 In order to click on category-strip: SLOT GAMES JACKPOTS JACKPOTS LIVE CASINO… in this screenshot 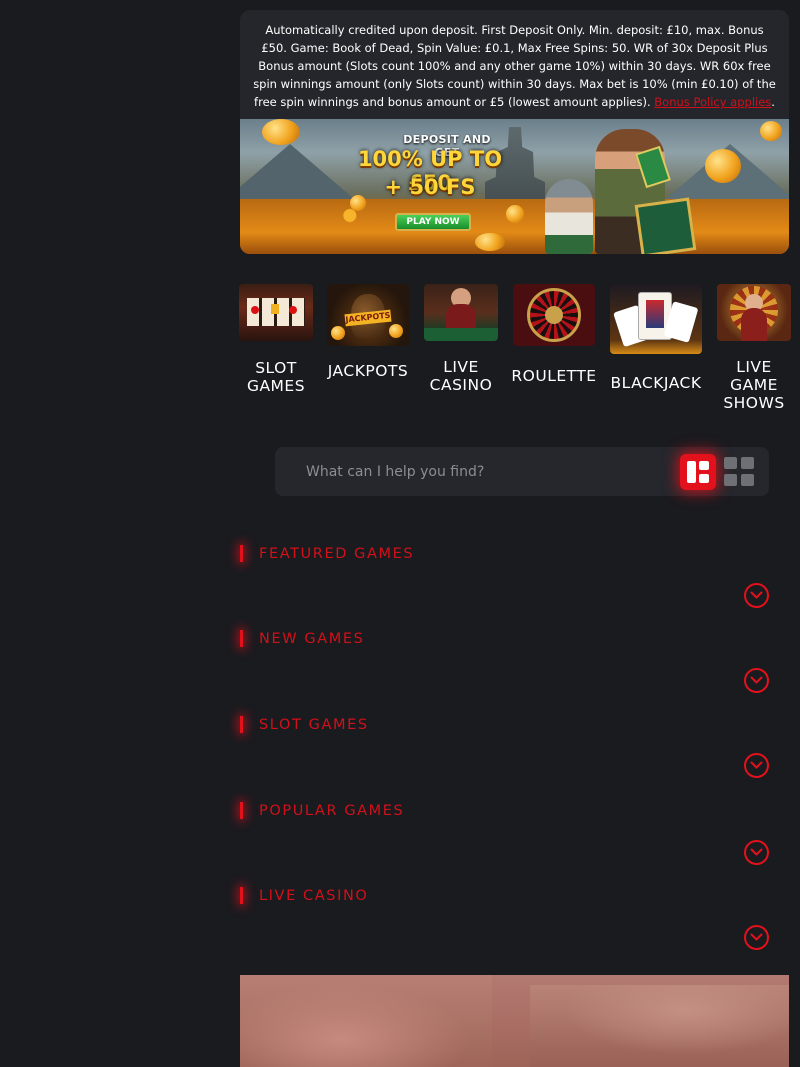, I will do `click(519, 354)`.